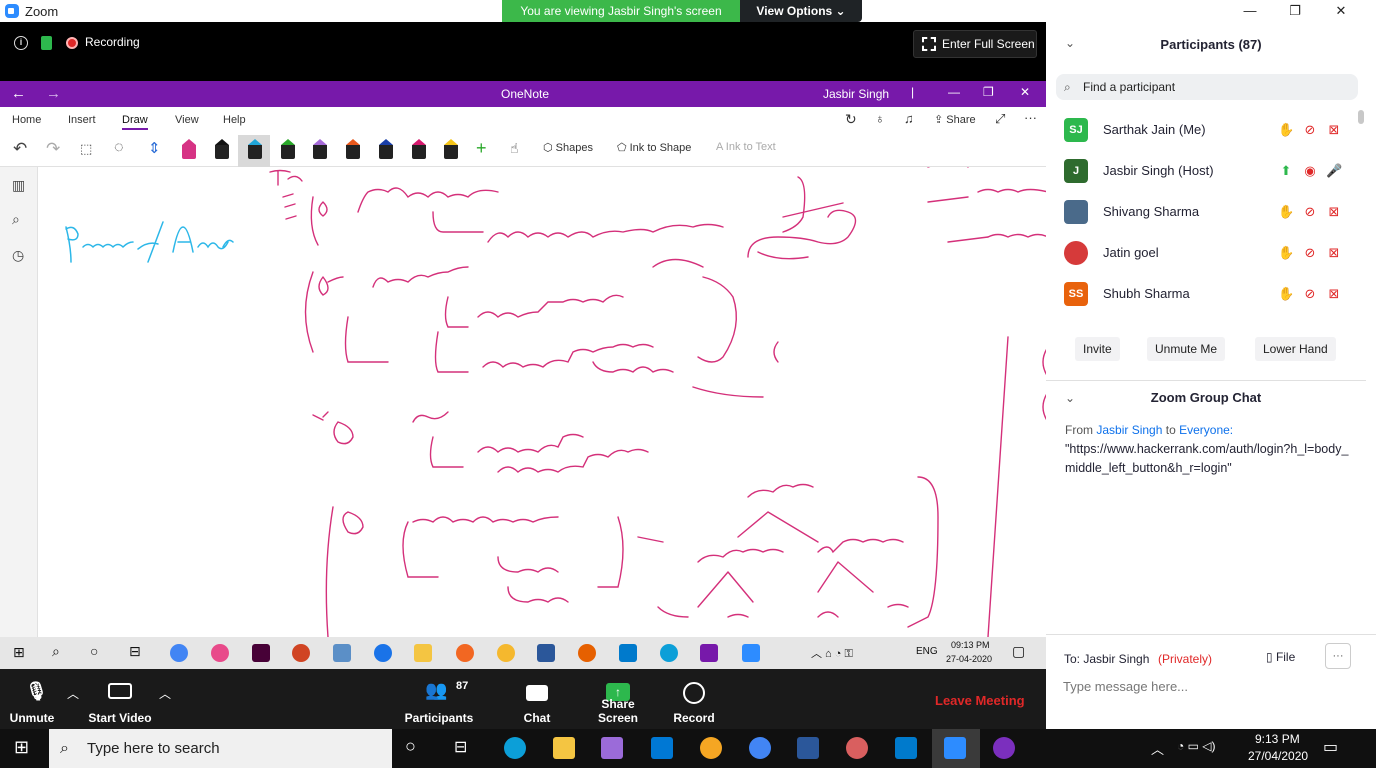 The image size is (1376, 768). Describe the element at coordinates (1201, 255) in the screenshot. I see `participant-row: Jatin goel ✋ ⊘ ⊠` at that location.